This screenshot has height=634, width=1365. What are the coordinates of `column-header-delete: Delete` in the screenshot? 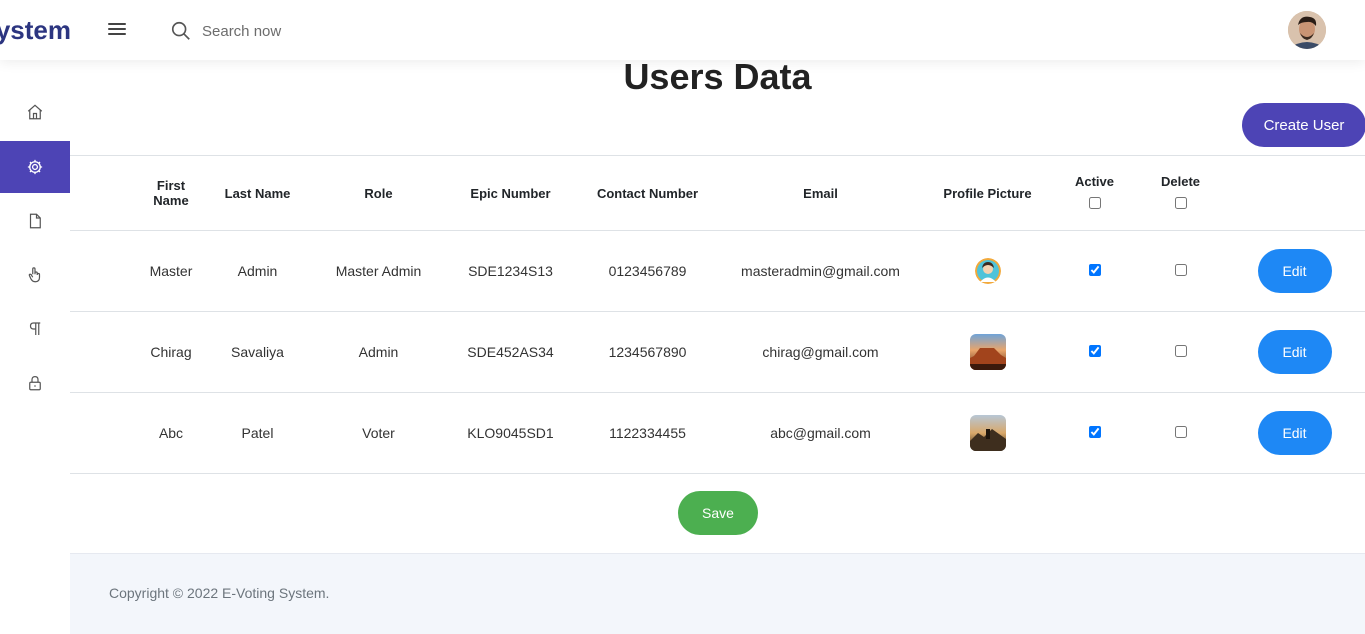 It's located at (1180, 193).